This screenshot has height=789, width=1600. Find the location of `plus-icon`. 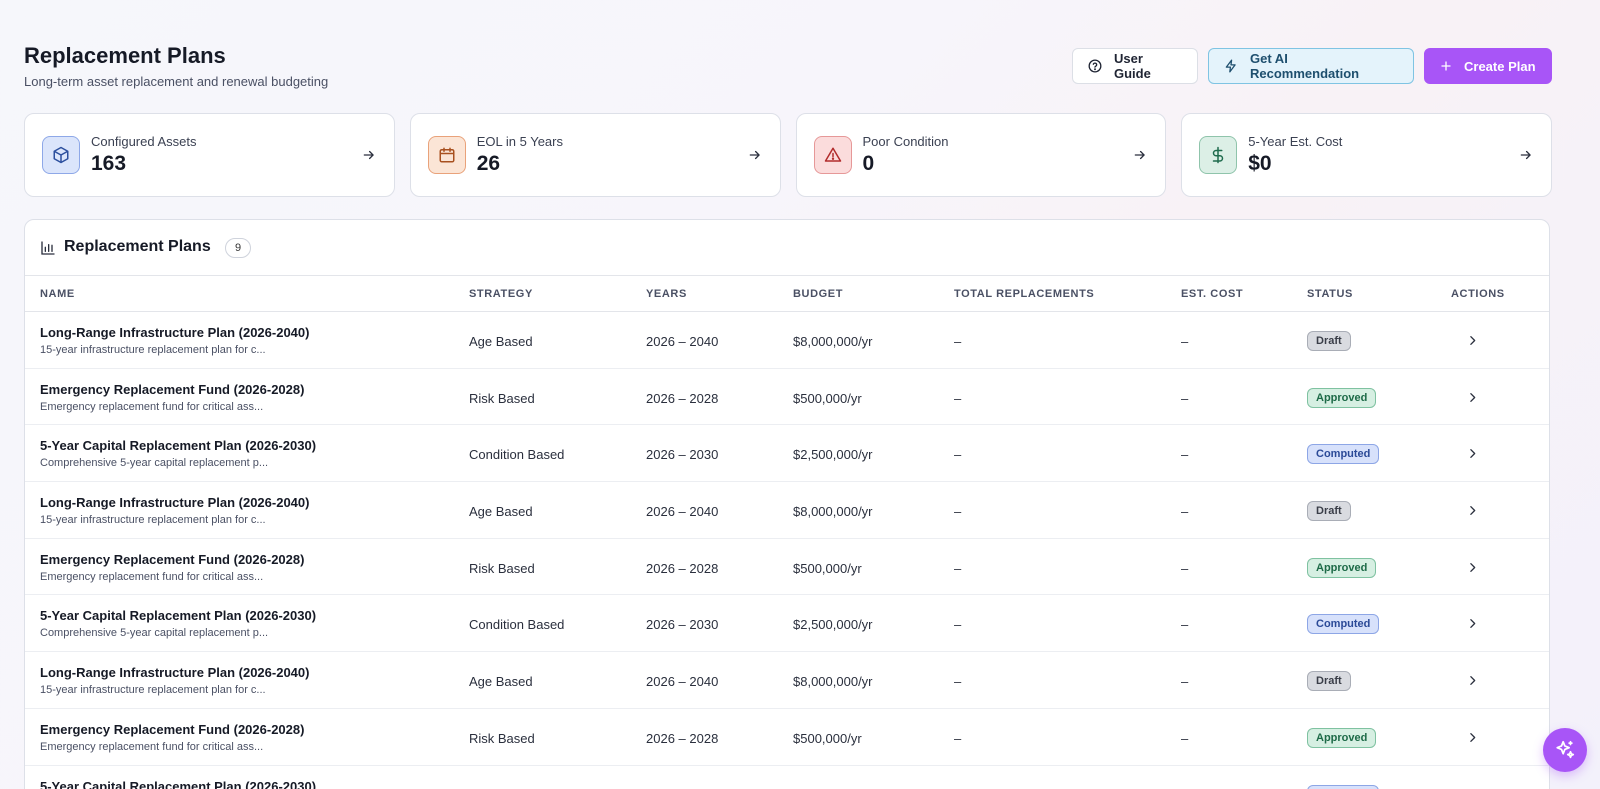

plus-icon is located at coordinates (1446, 66).